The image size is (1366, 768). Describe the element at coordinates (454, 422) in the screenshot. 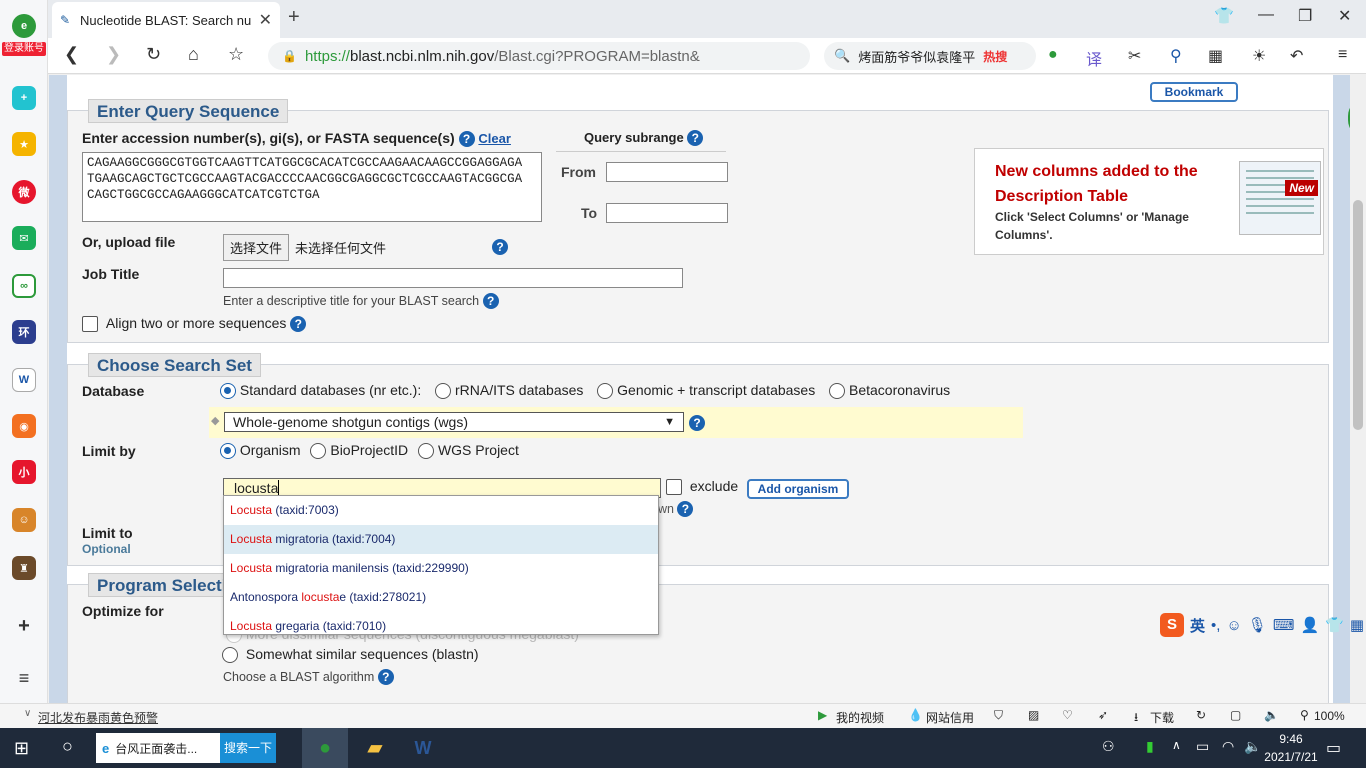

I see `database-select: Whole-genome shotgun contigs (wgs) ▼` at that location.